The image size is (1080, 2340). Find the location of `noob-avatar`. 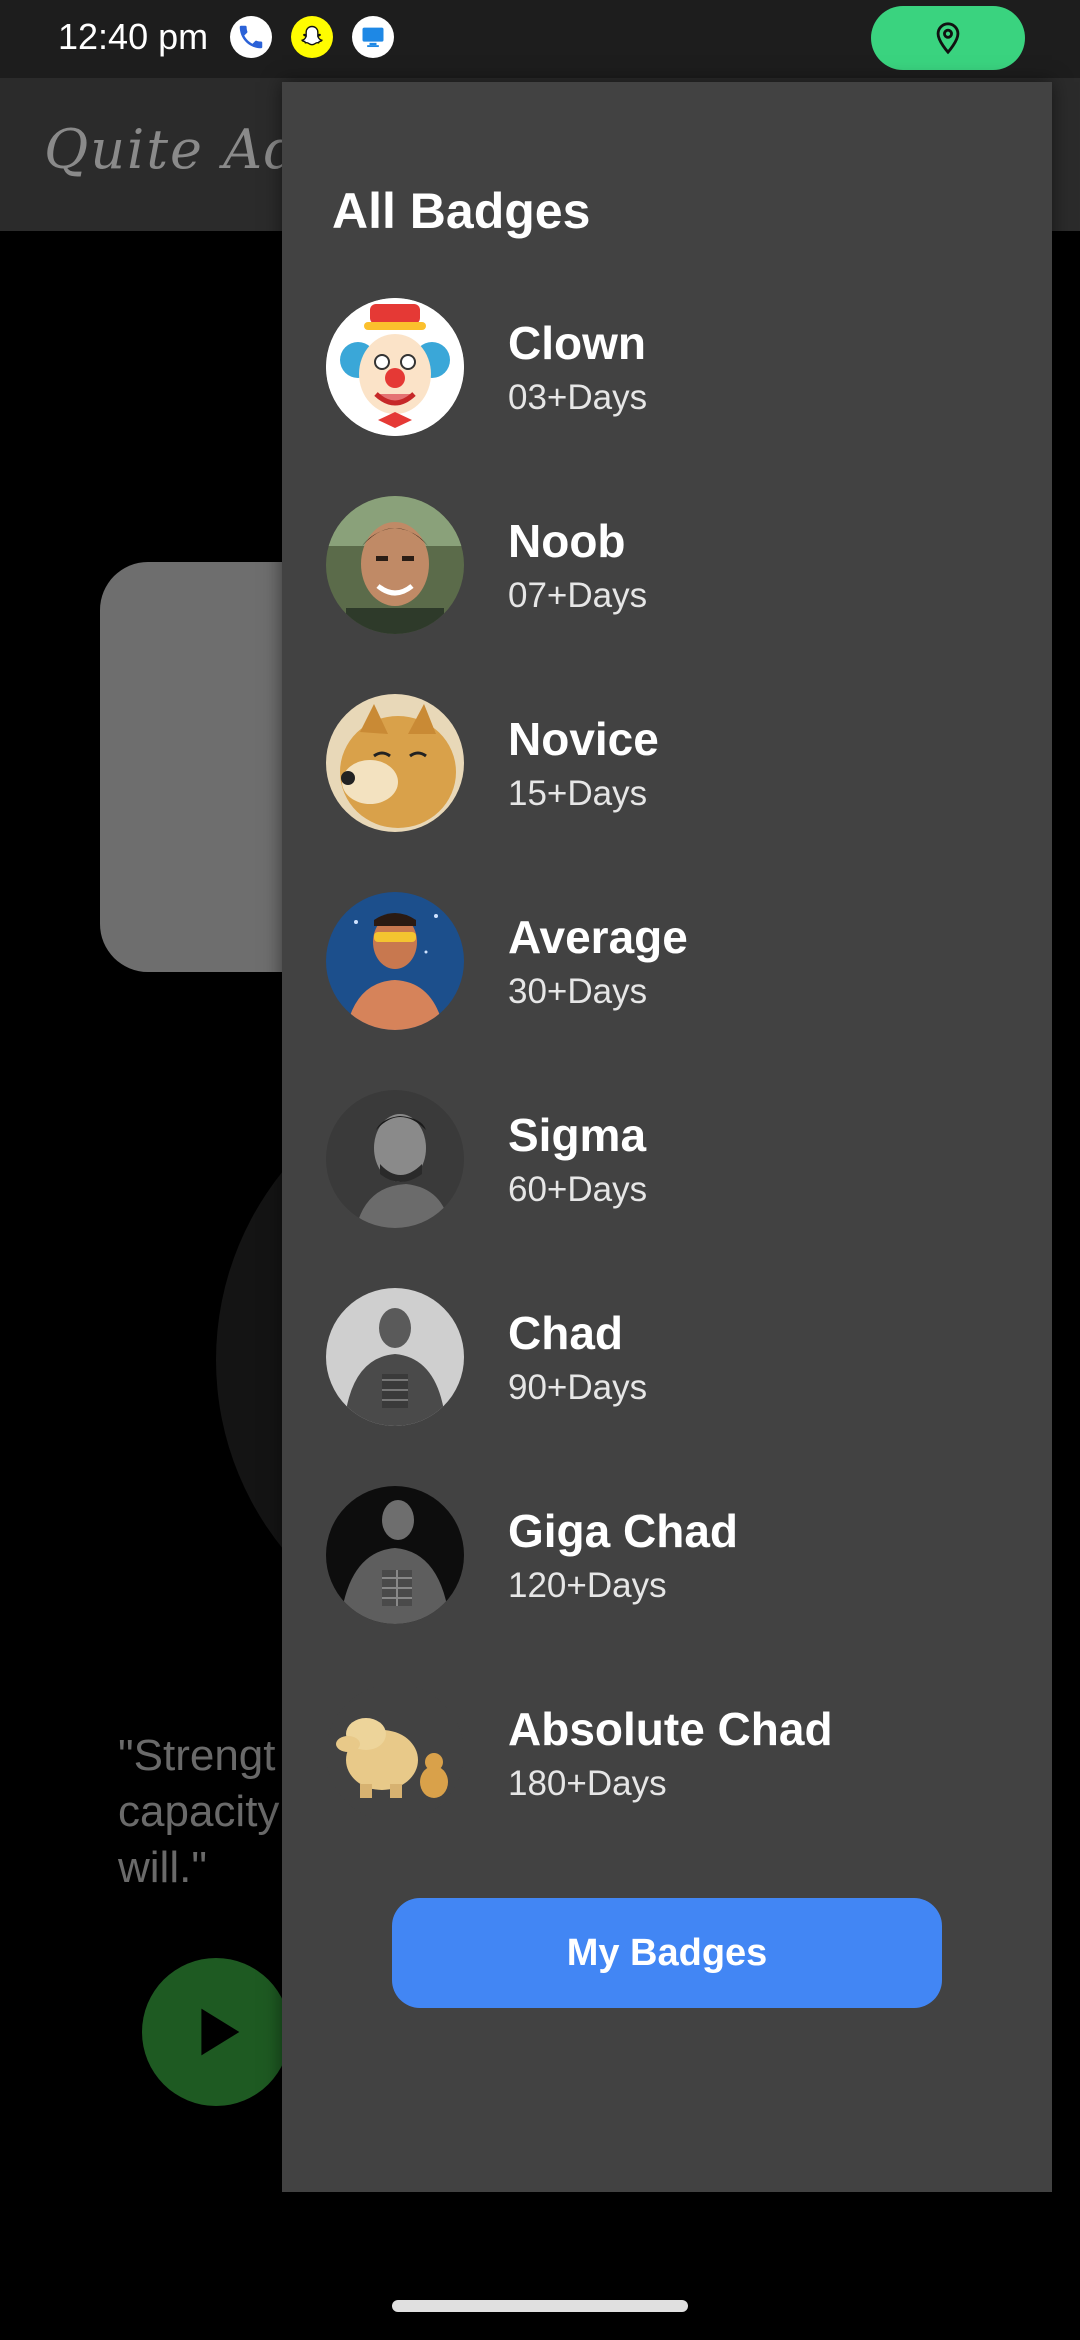

noob-avatar is located at coordinates (395, 565).